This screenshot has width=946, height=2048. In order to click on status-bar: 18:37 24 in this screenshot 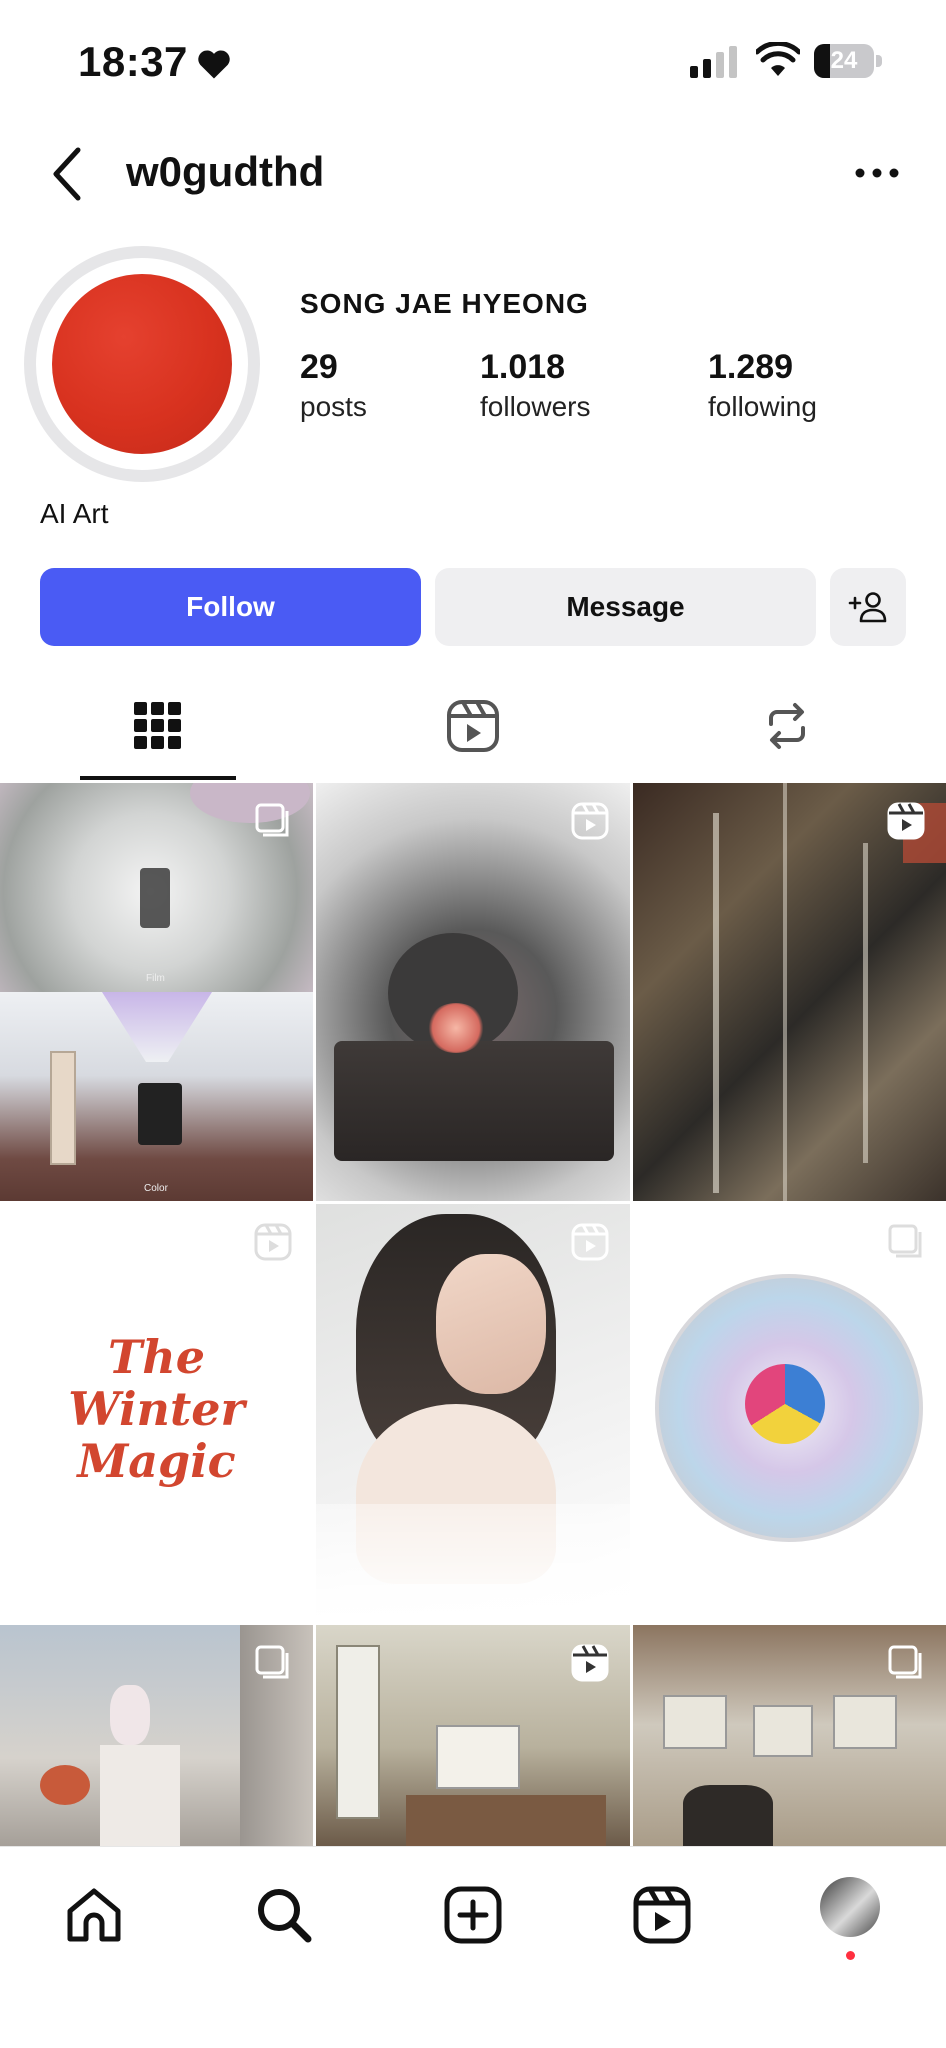, I will do `click(473, 60)`.